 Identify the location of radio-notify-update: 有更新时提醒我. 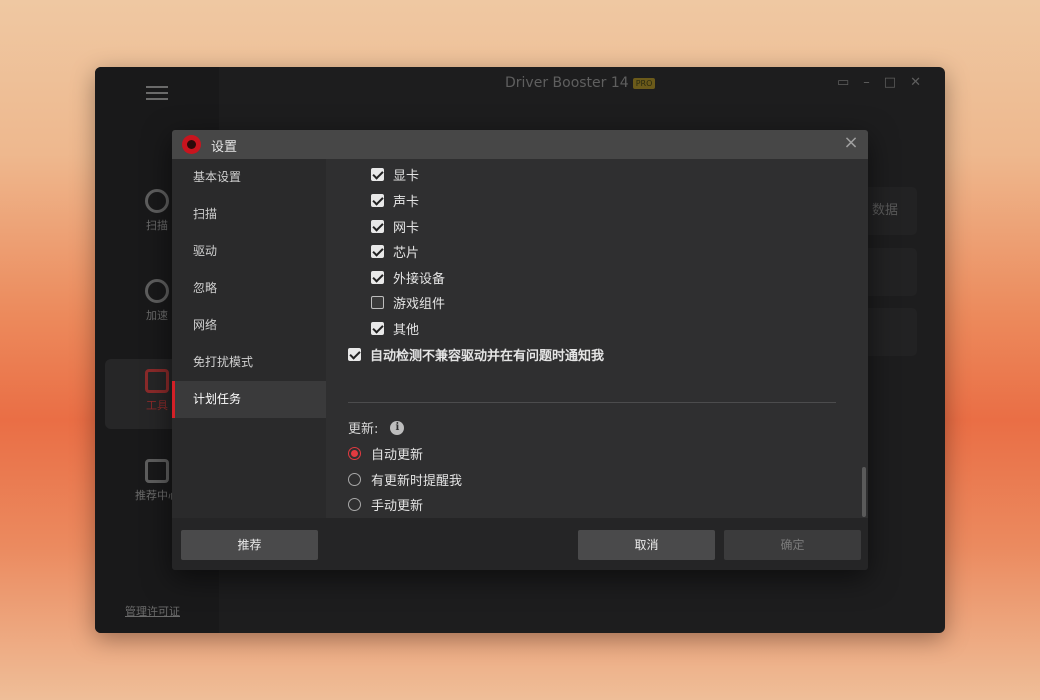
(405, 479).